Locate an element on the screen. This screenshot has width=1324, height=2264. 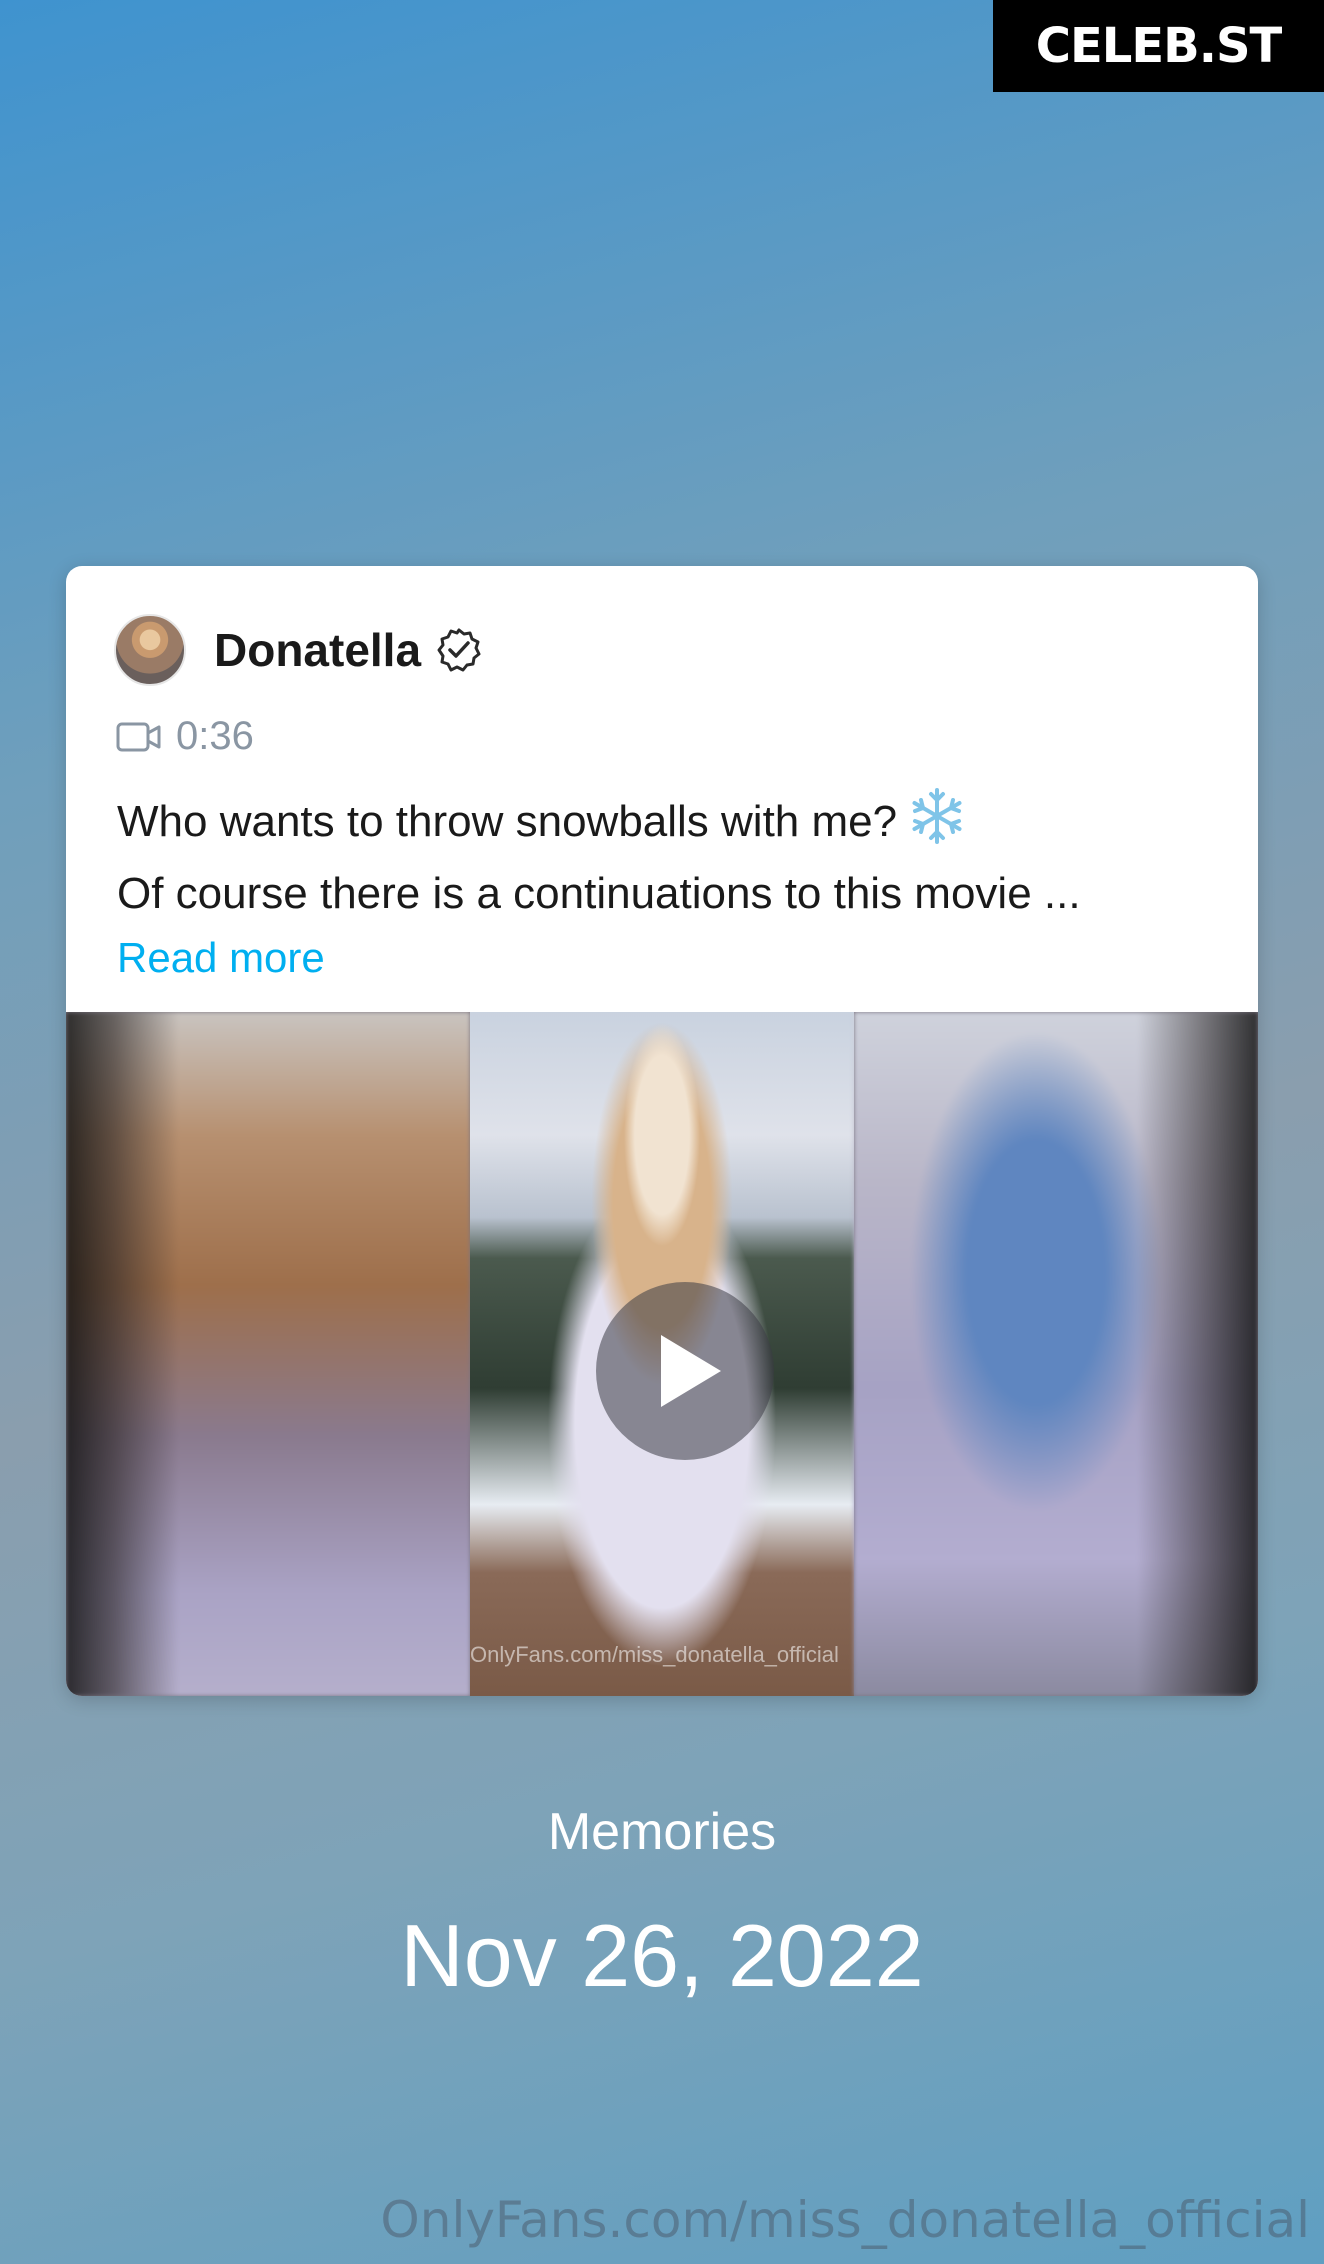
play-icon is located at coordinates (691, 1371).